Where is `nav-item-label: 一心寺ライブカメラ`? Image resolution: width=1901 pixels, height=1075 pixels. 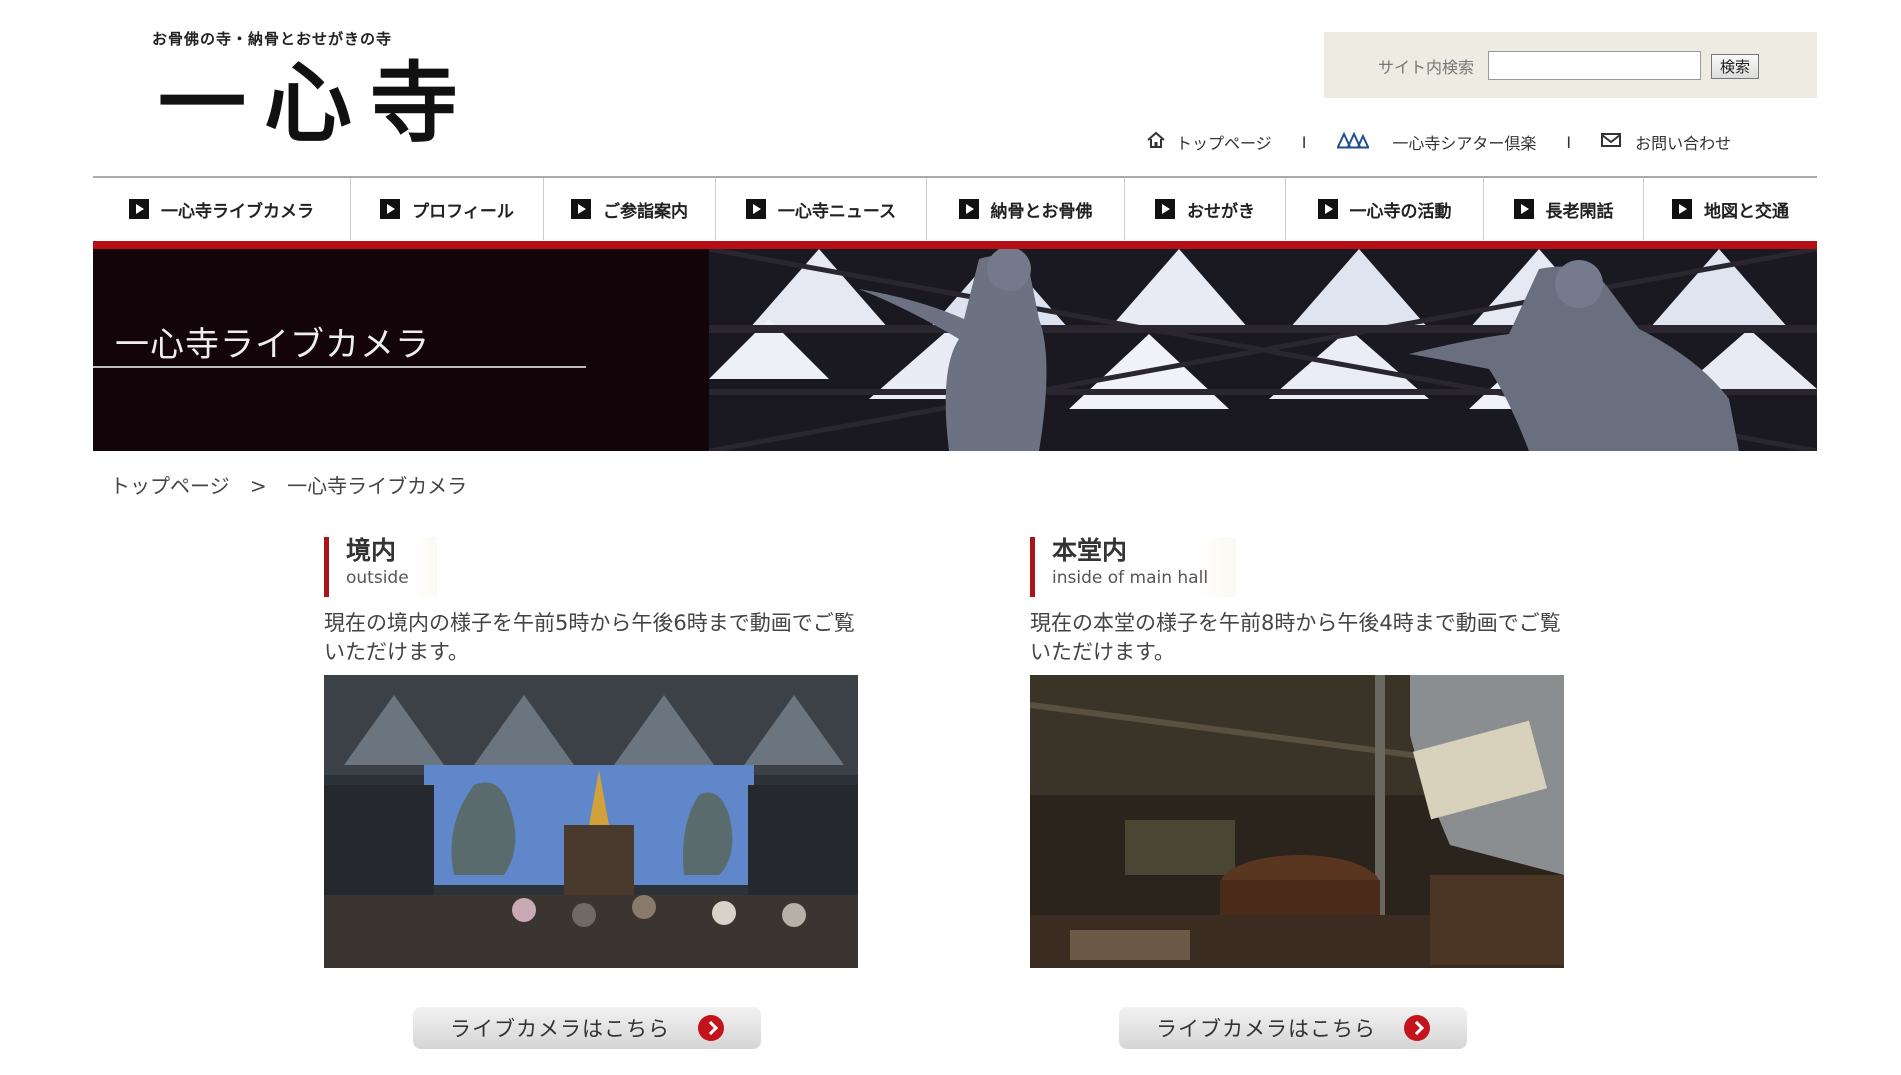
nav-item-label: 一心寺ライブカメラ is located at coordinates (237, 211).